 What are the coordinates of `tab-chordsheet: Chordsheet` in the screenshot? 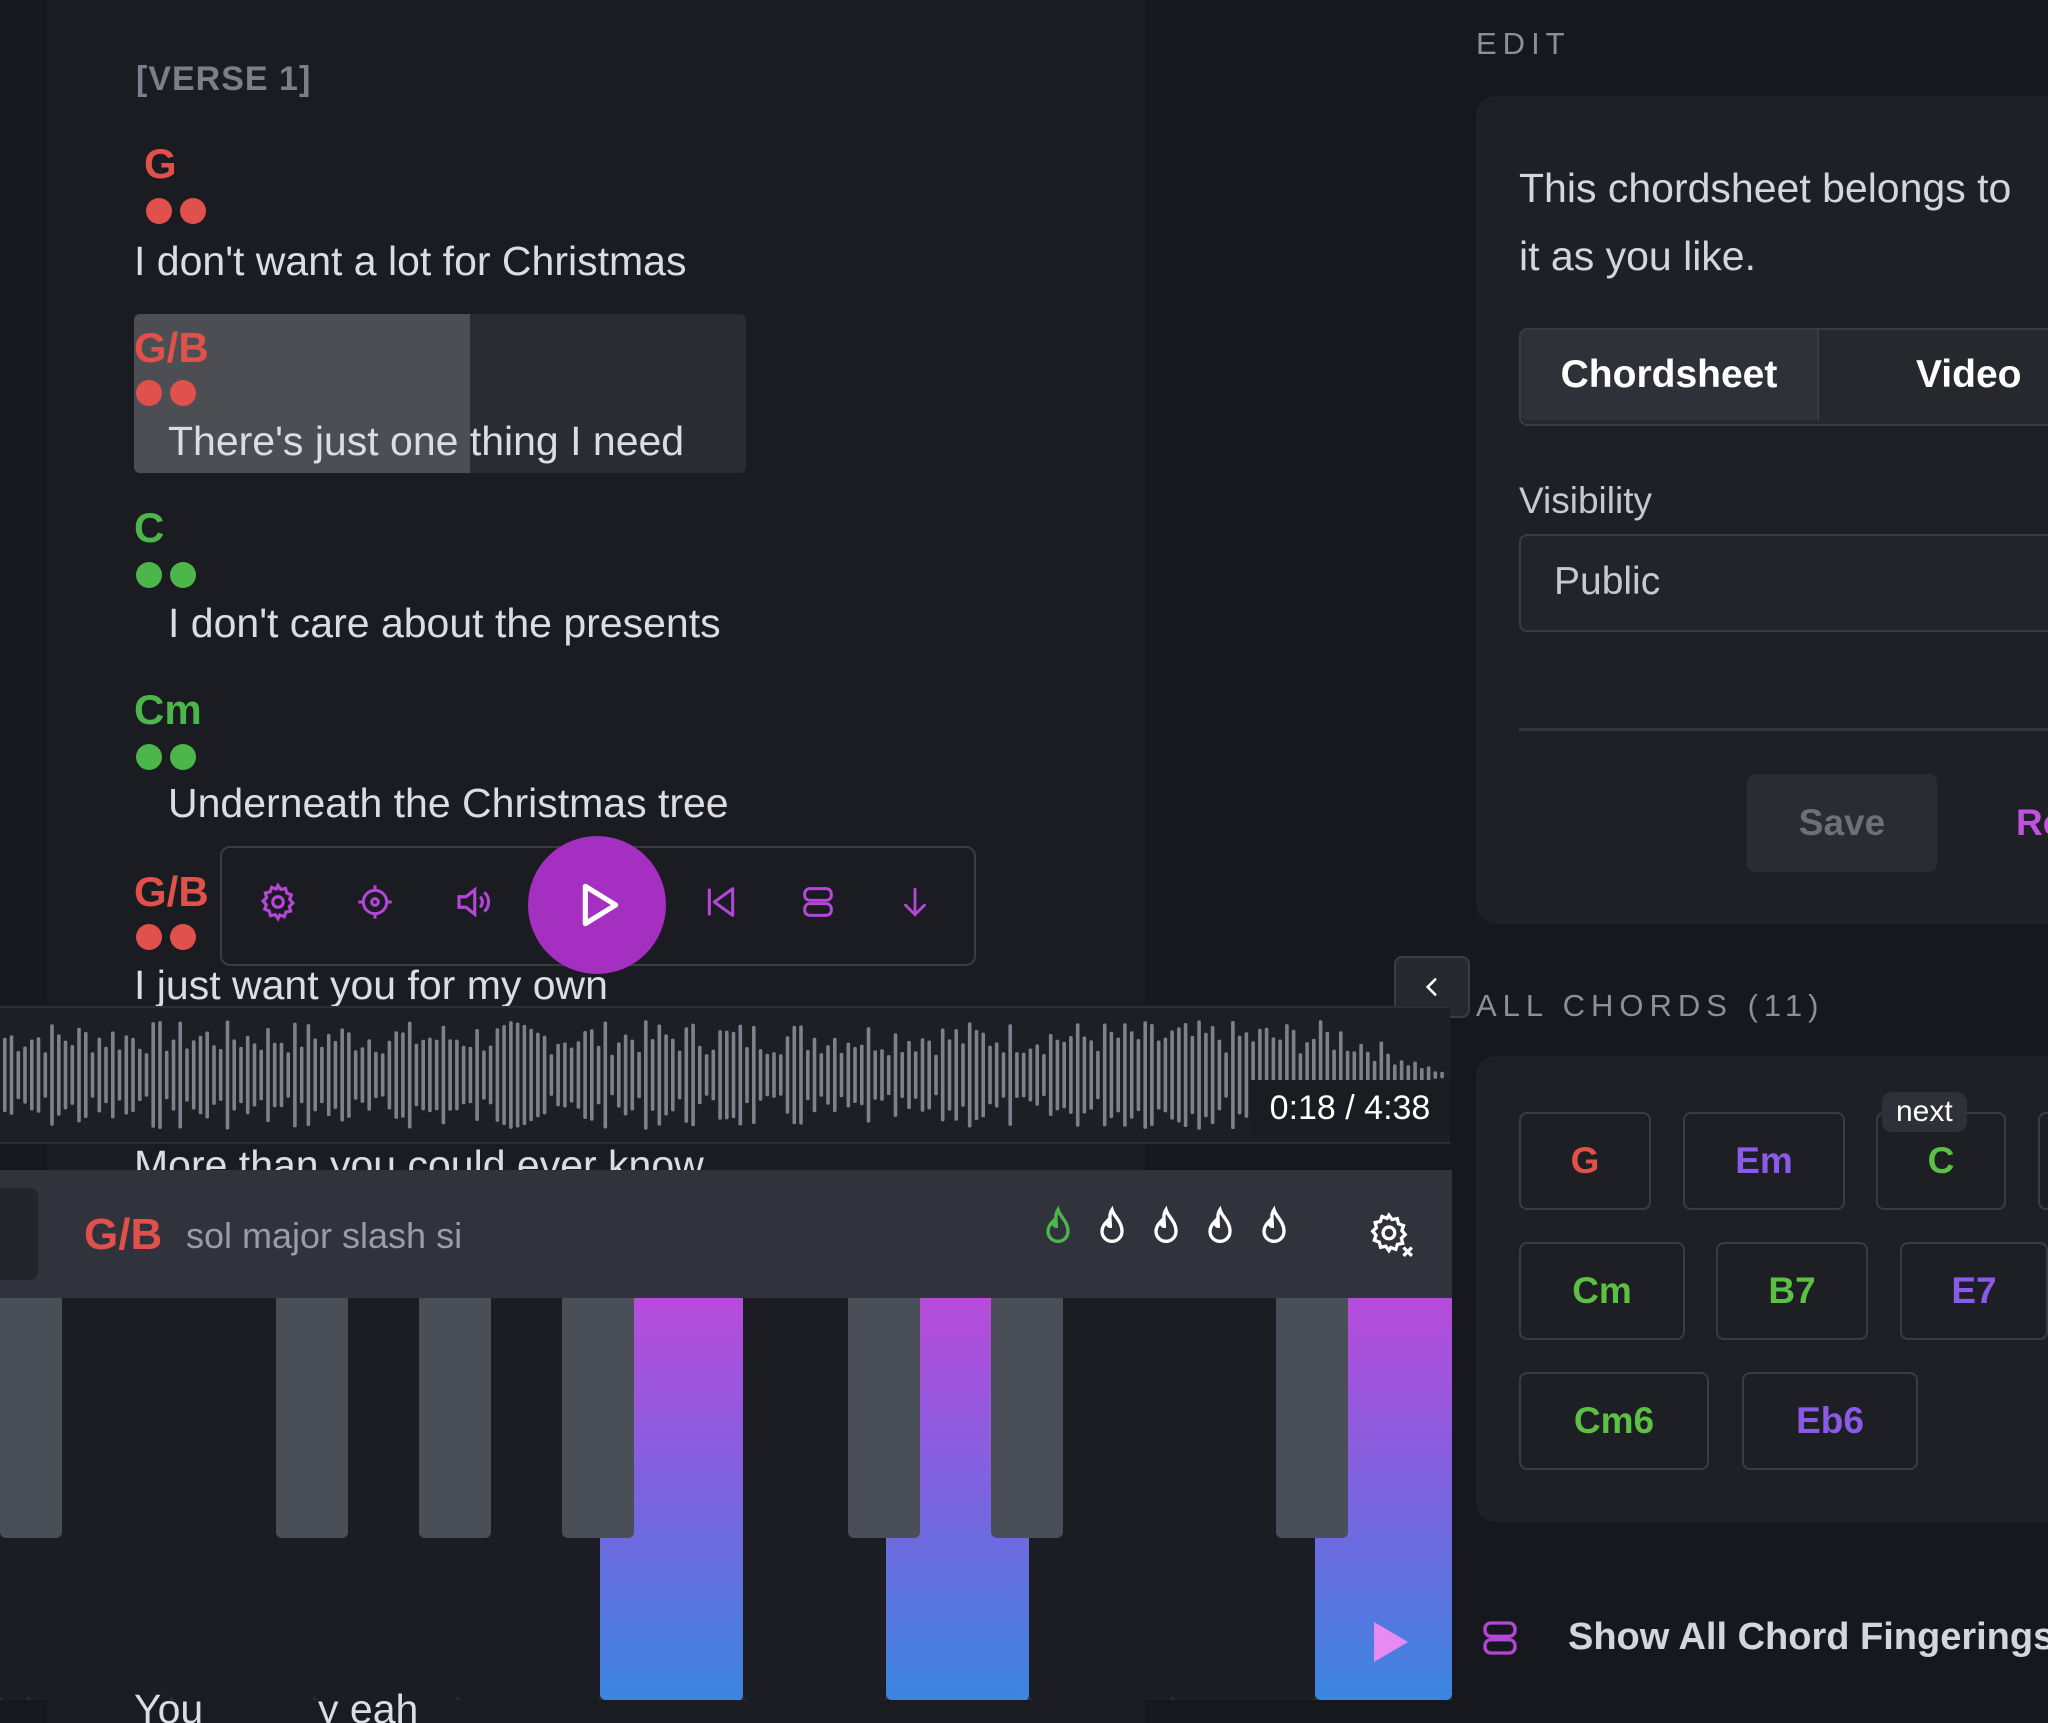 It's located at (1670, 375).